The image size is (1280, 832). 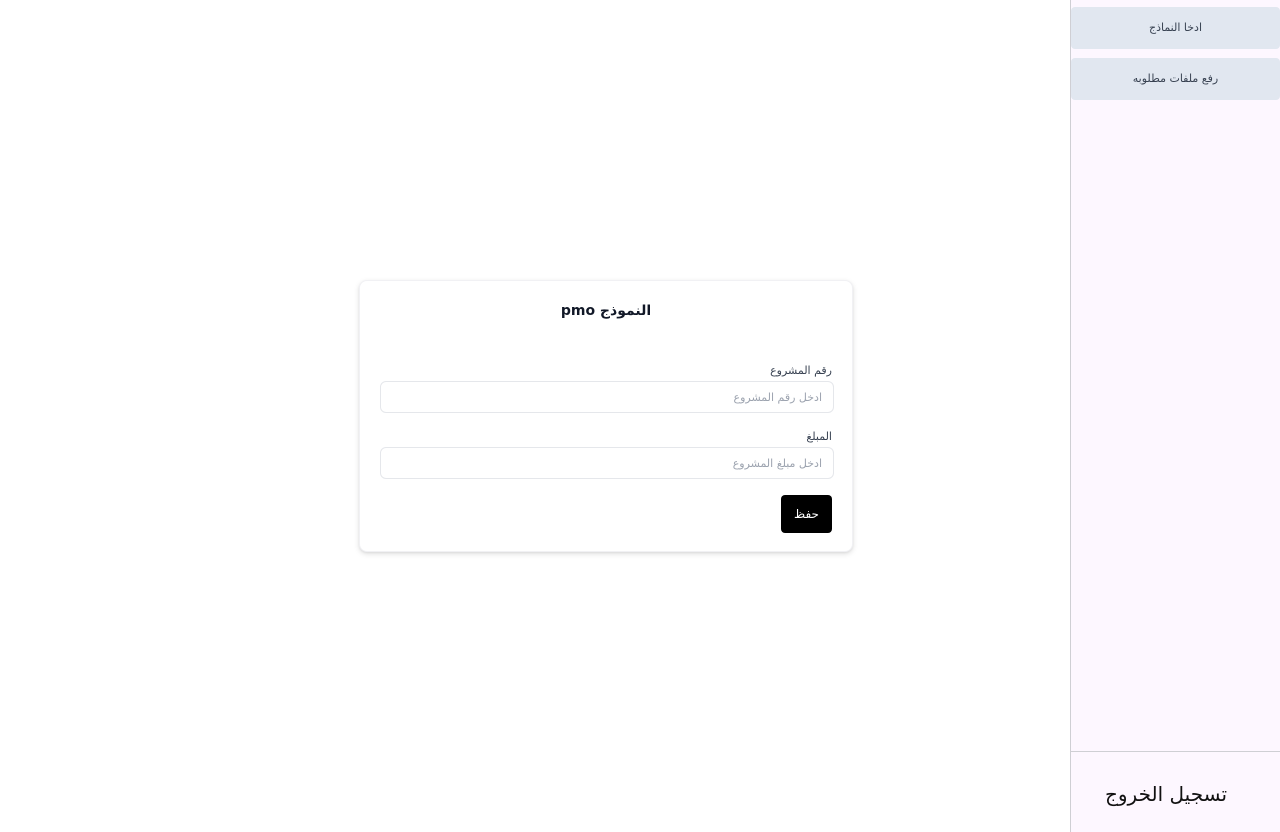 I want to click on sidebar-divider, so click(x=1175, y=751).